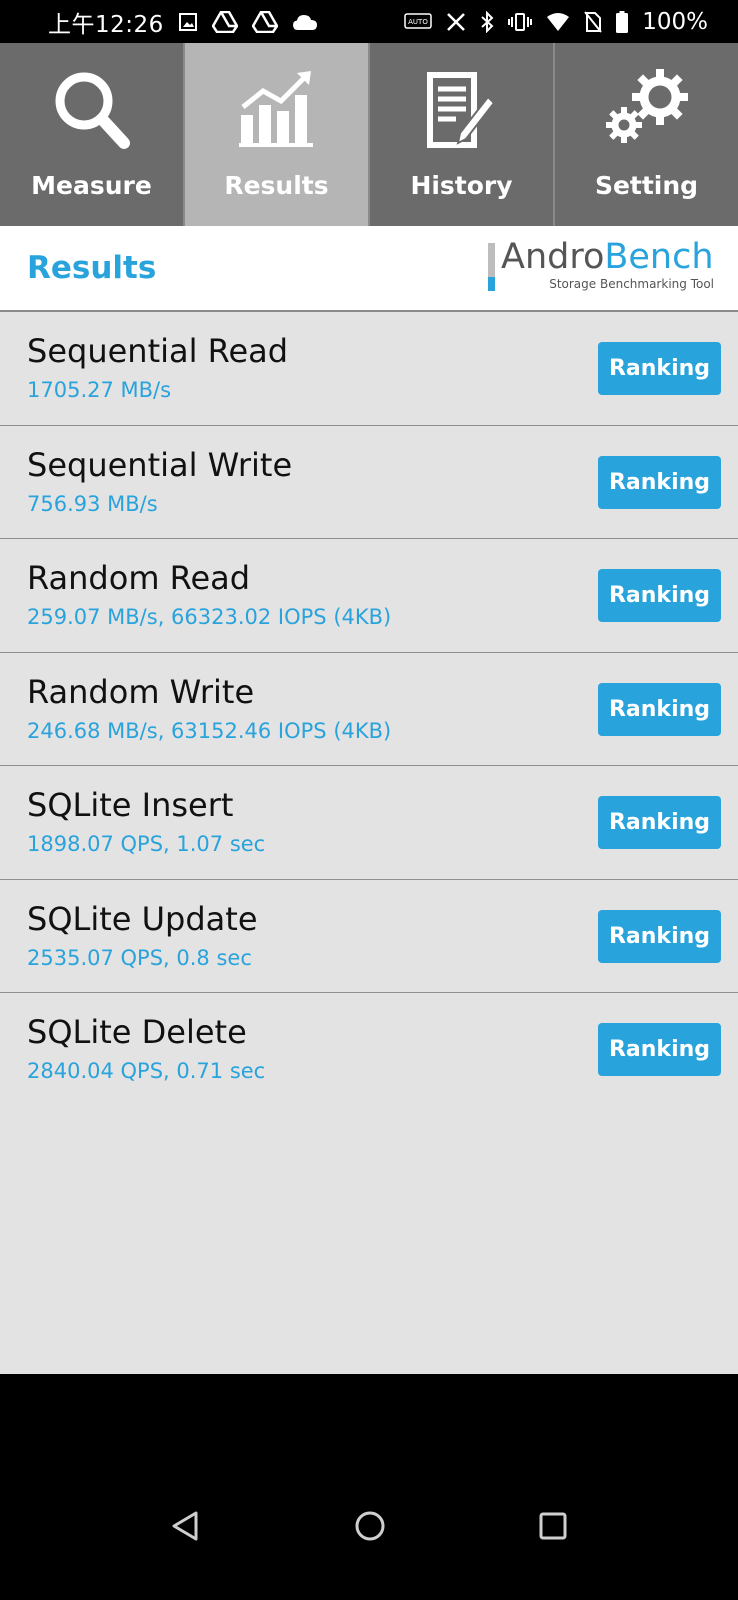  What do you see at coordinates (139, 578) in the screenshot?
I see `result-name: Random Read` at bounding box center [139, 578].